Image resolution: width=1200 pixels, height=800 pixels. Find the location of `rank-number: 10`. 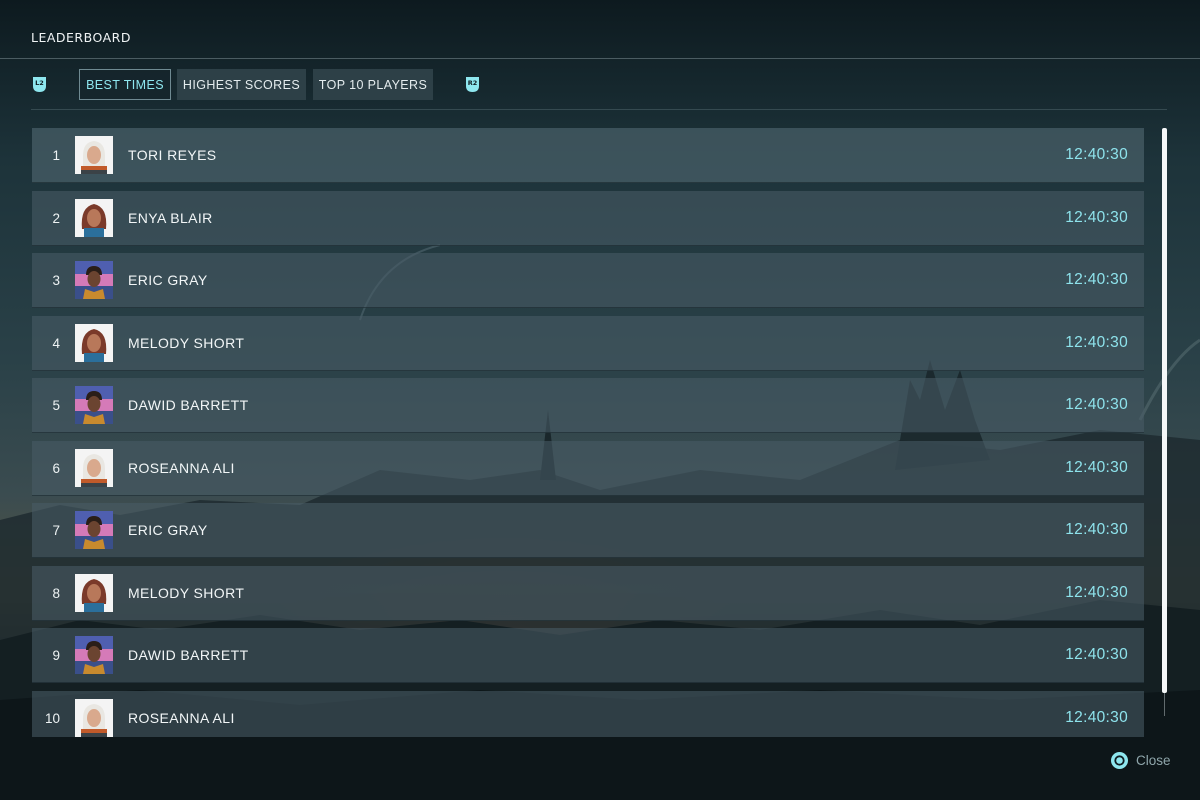

rank-number: 10 is located at coordinates (52, 718).